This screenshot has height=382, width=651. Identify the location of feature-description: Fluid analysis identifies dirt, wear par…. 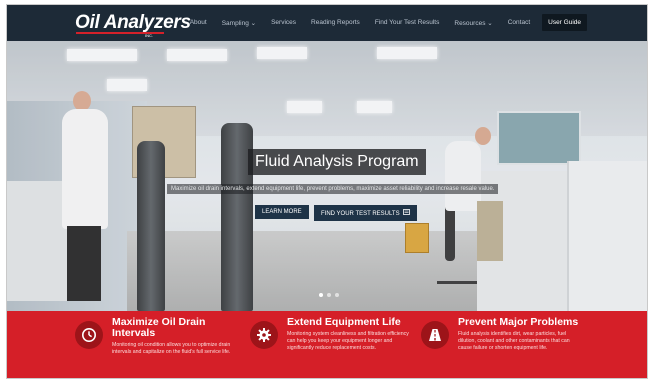
(514, 341).